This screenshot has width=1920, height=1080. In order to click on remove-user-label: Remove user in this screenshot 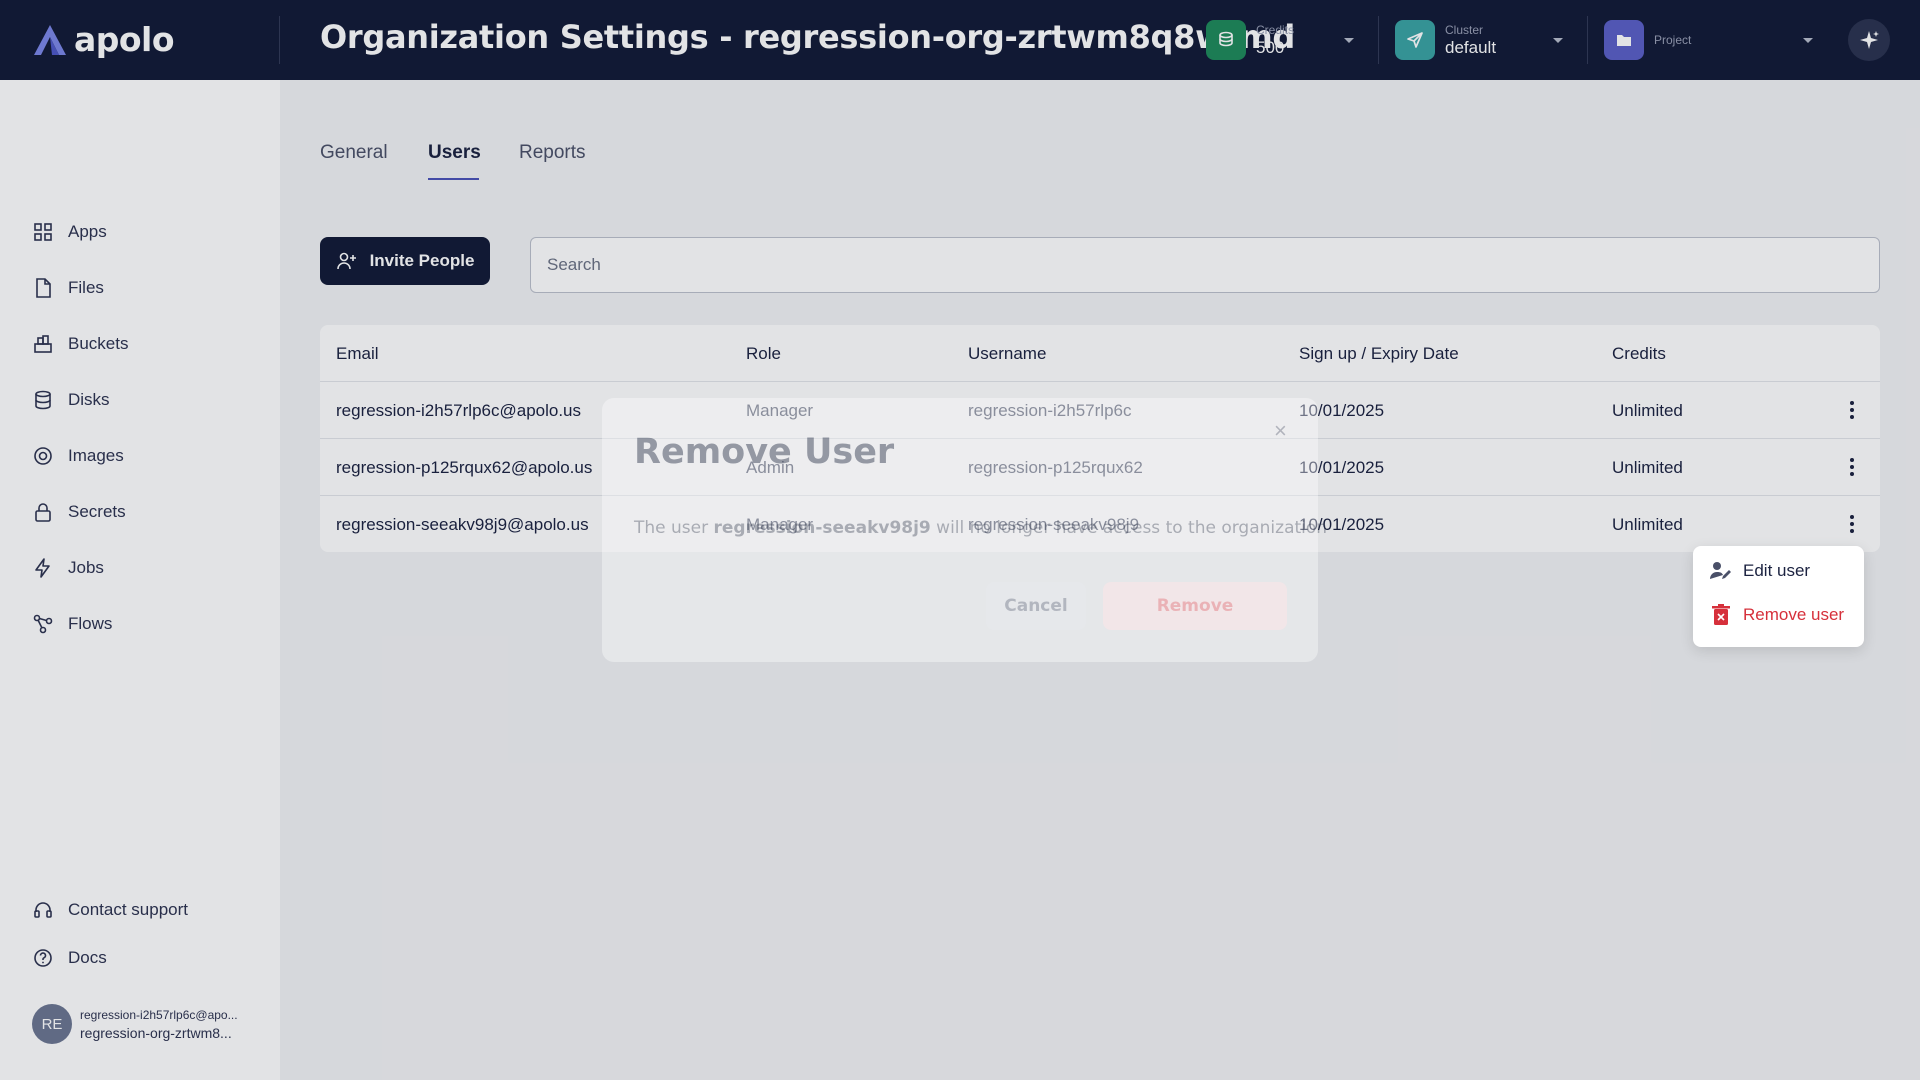, I will do `click(1794, 614)`.